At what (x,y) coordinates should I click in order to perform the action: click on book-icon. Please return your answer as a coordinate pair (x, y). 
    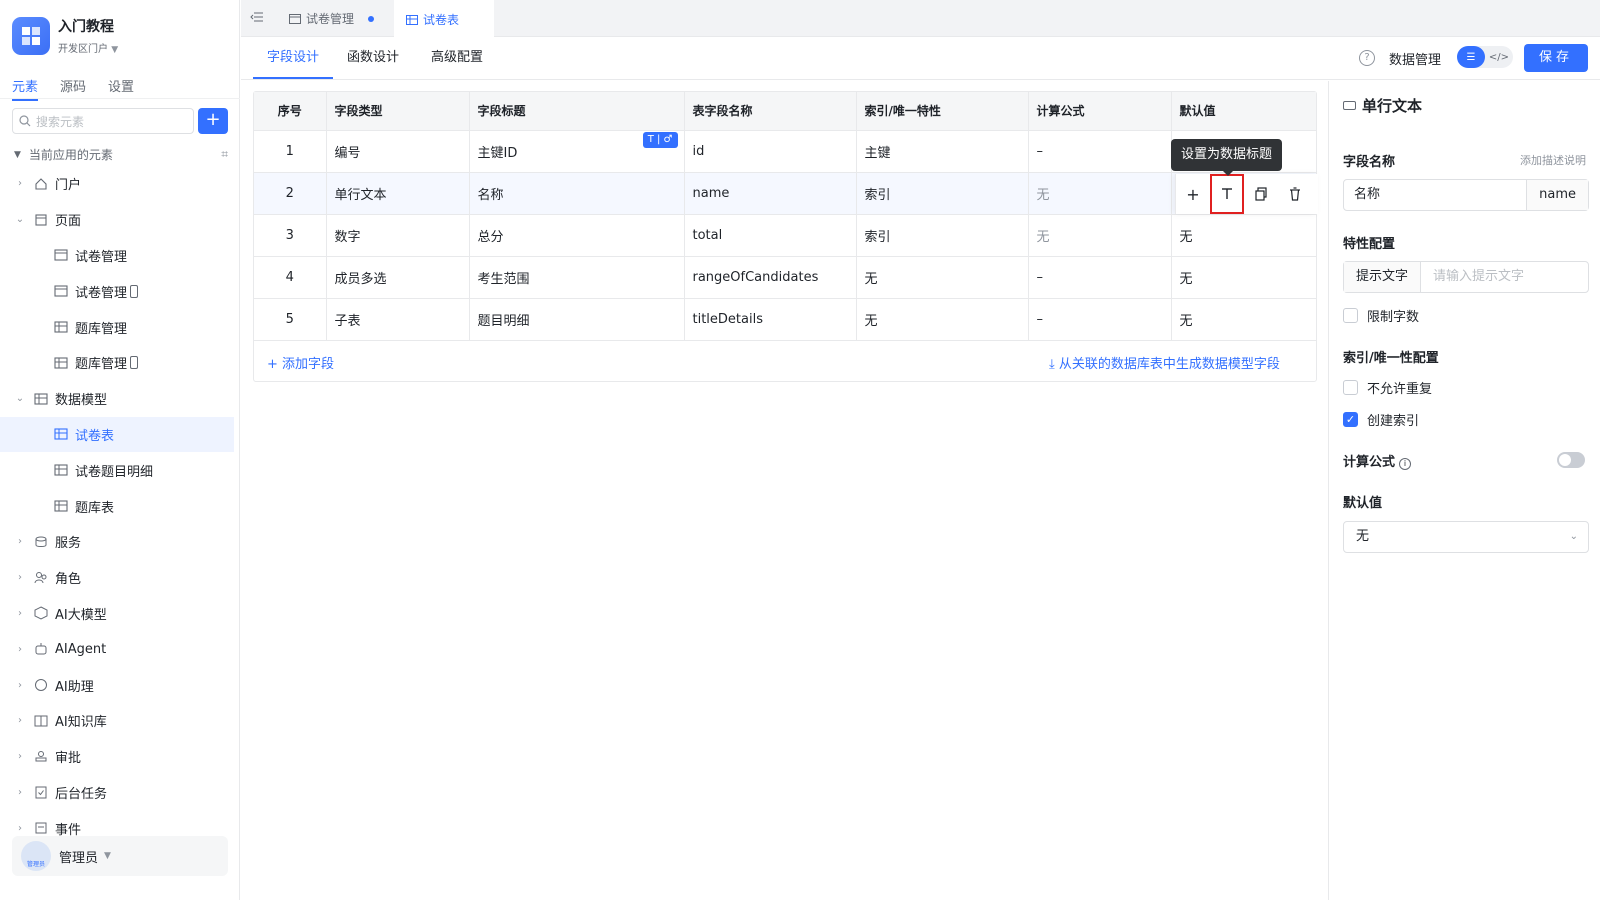
    Looking at the image, I should click on (41, 721).